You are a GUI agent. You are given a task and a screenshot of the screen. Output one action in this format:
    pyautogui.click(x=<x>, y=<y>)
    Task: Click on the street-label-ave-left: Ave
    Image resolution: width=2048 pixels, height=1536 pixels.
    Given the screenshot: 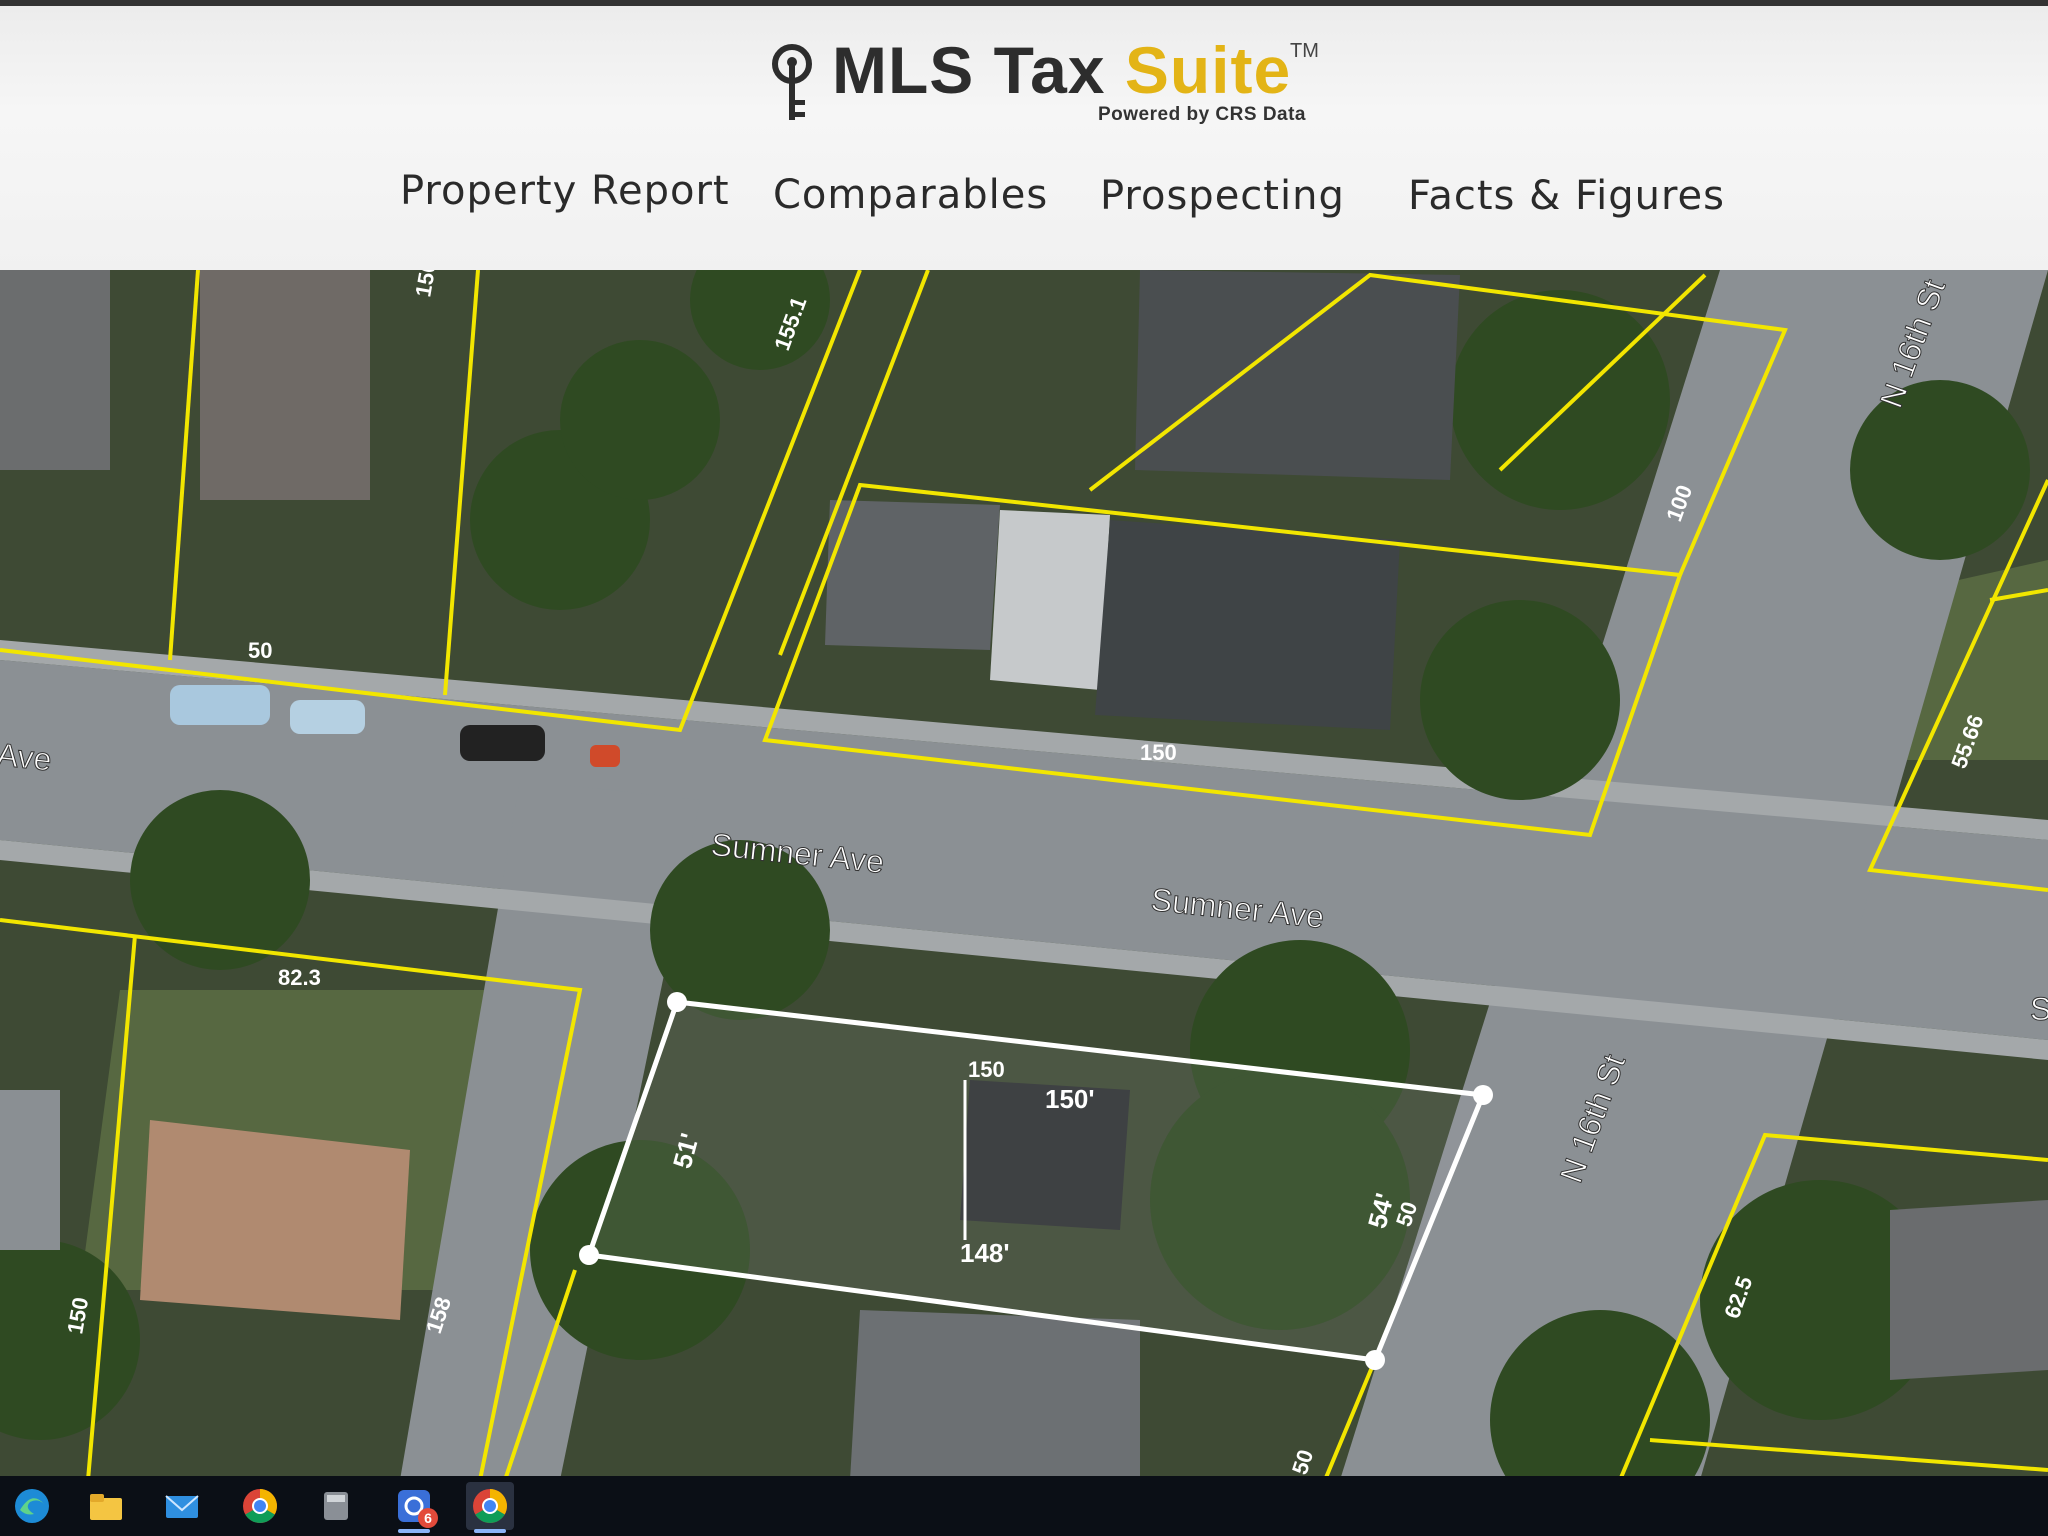 What is the action you would take?
    pyautogui.click(x=26, y=757)
    